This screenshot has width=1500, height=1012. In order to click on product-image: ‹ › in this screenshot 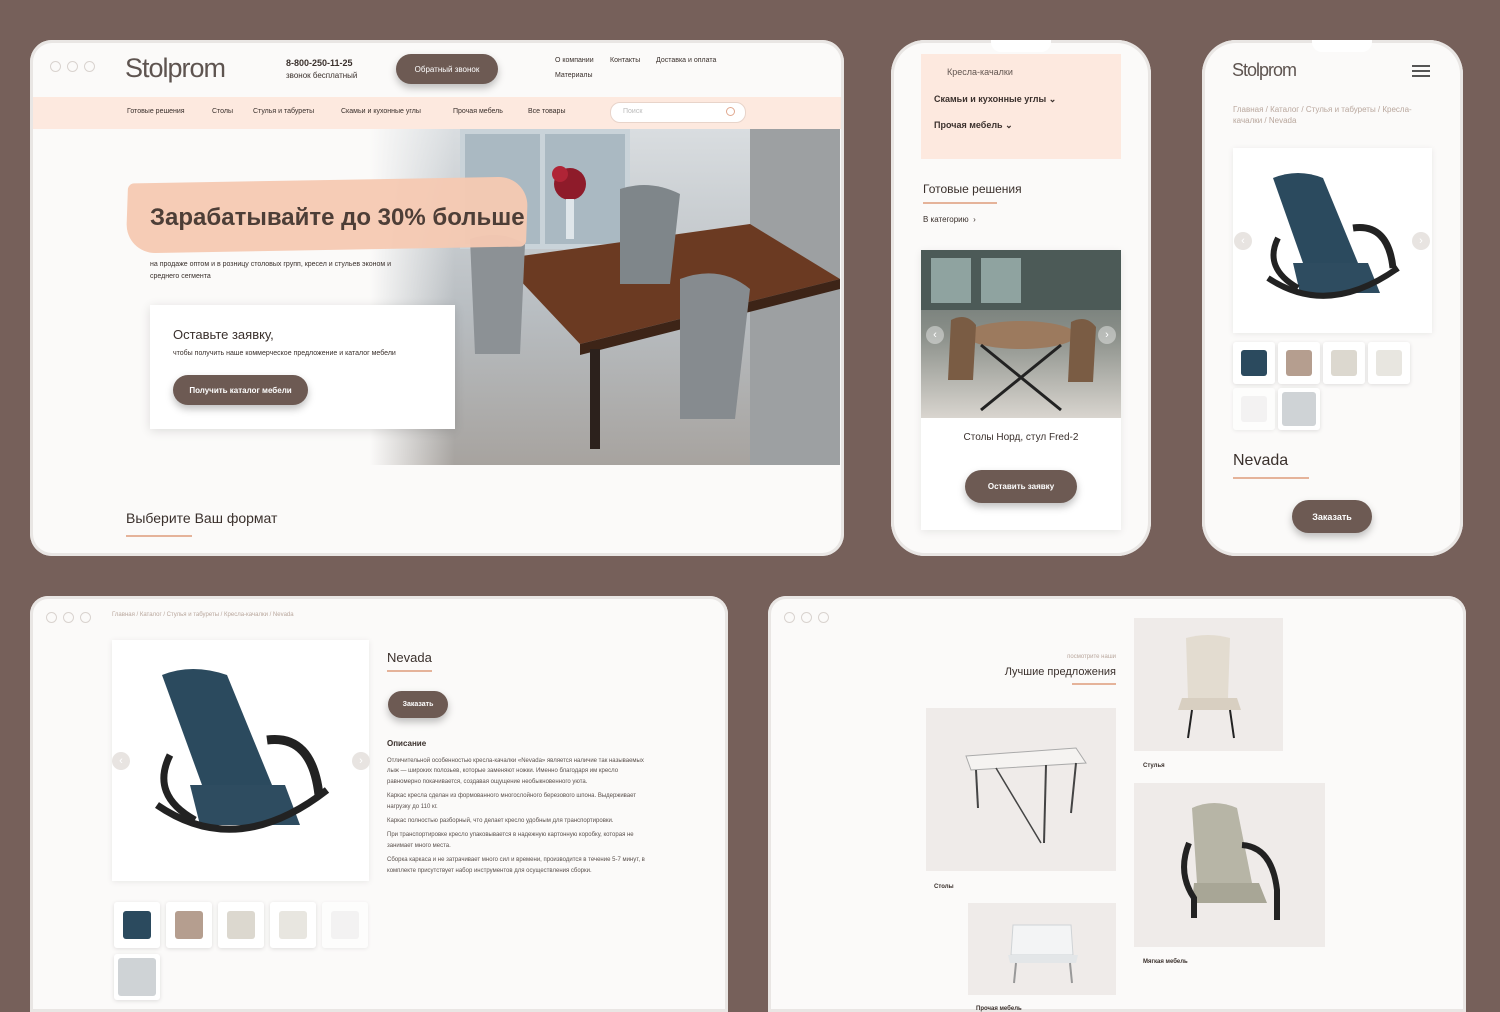, I will do `click(1021, 334)`.